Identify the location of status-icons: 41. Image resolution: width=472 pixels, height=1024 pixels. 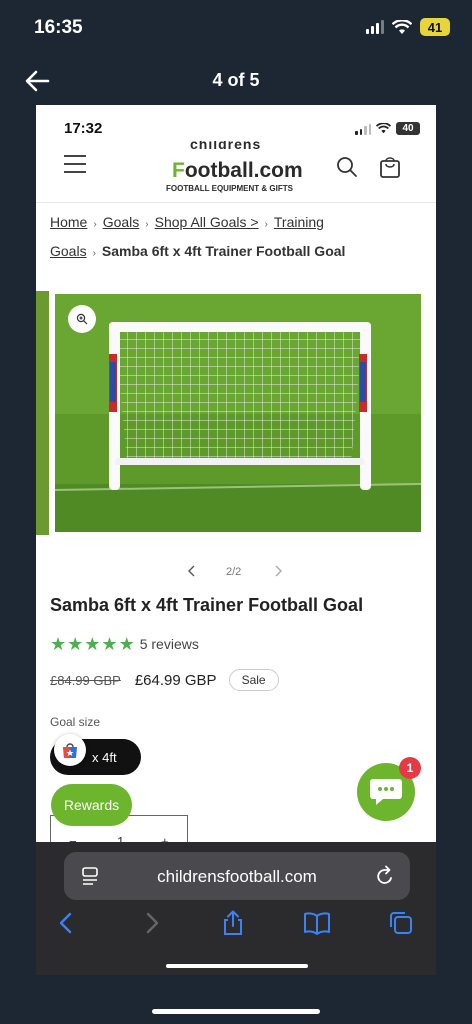
(408, 27).